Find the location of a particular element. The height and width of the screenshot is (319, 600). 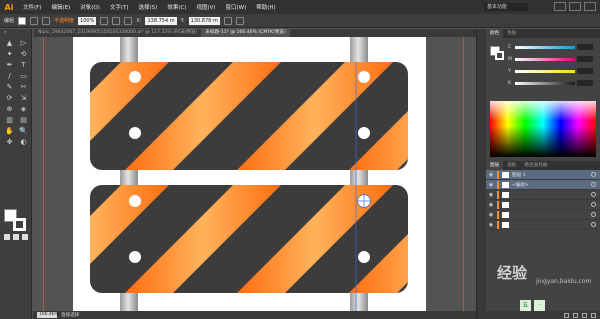

tool-button: ▲ is located at coordinates (9, 43).